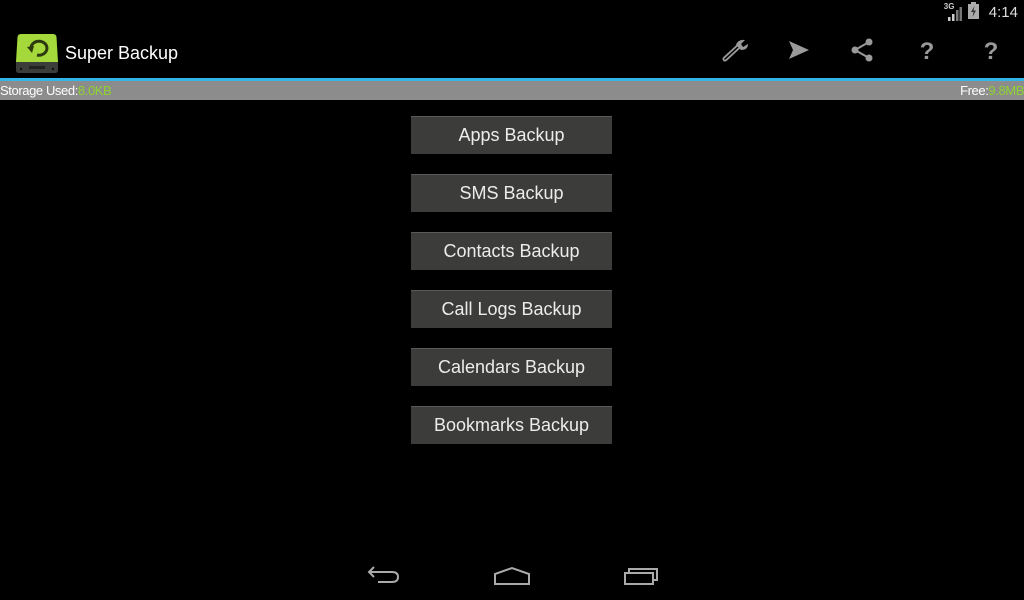 The width and height of the screenshot is (1024, 600). Describe the element at coordinates (511, 309) in the screenshot. I see `call-logs-backup-button: Call Logs Backup` at that location.